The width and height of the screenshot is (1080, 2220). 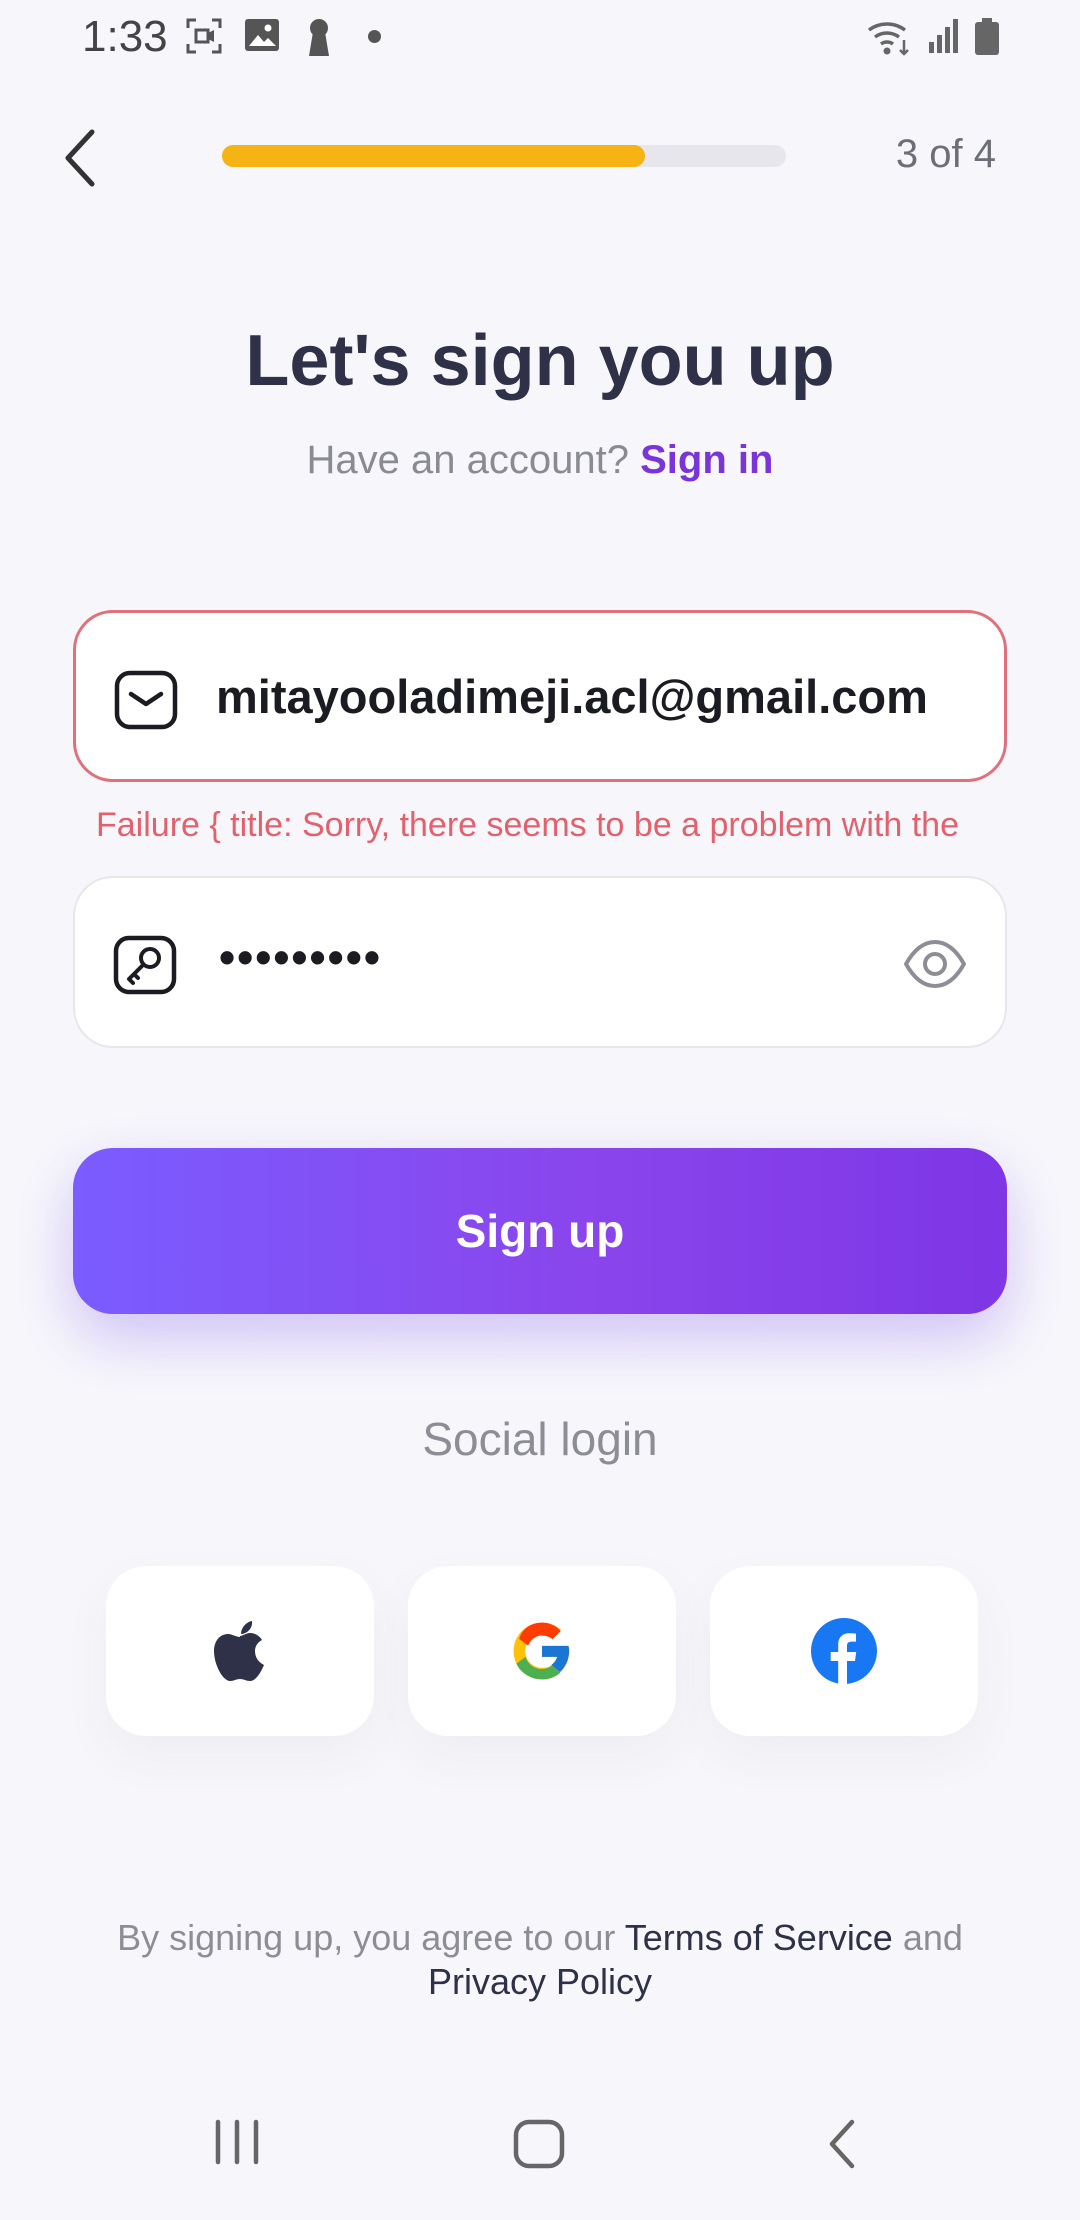 What do you see at coordinates (204, 36) in the screenshot?
I see `screen-record-icon` at bounding box center [204, 36].